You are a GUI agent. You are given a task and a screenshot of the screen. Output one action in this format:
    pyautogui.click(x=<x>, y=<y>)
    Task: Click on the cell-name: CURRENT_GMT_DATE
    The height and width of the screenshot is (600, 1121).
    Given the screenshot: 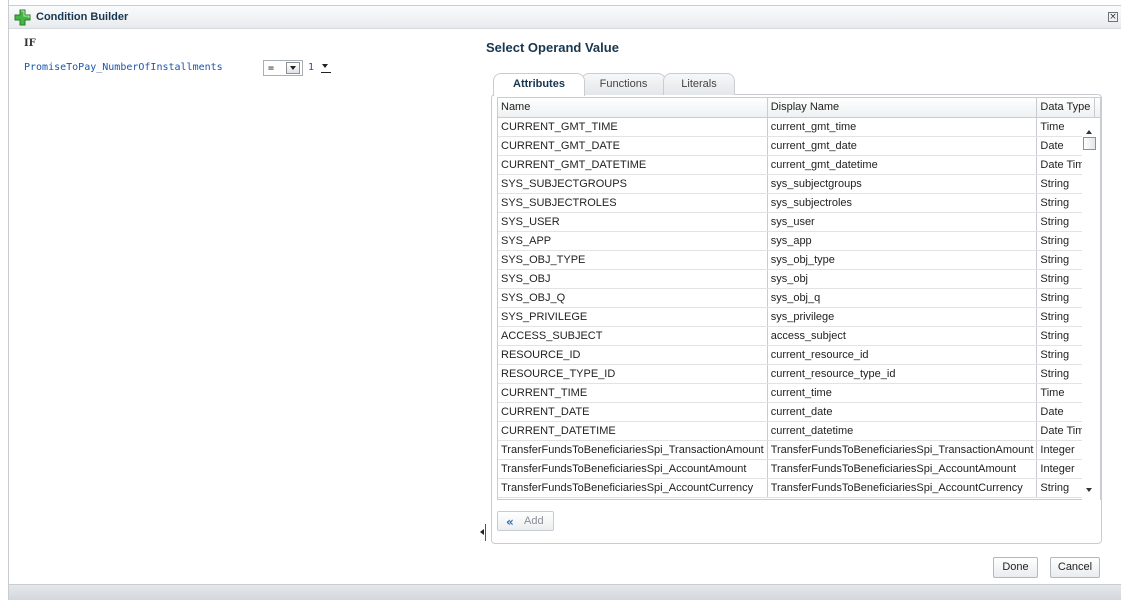 What is the action you would take?
    pyautogui.click(x=633, y=146)
    